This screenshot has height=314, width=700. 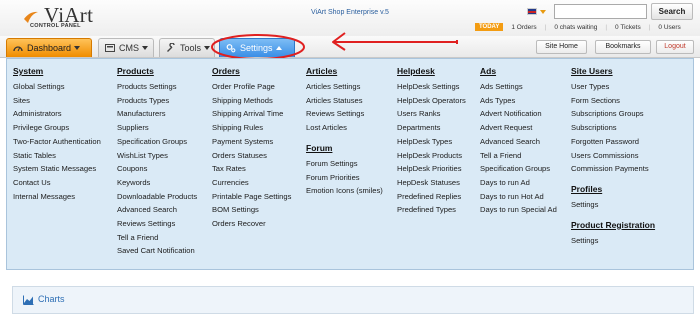 I want to click on tab-cms: CMS, so click(x=126, y=47).